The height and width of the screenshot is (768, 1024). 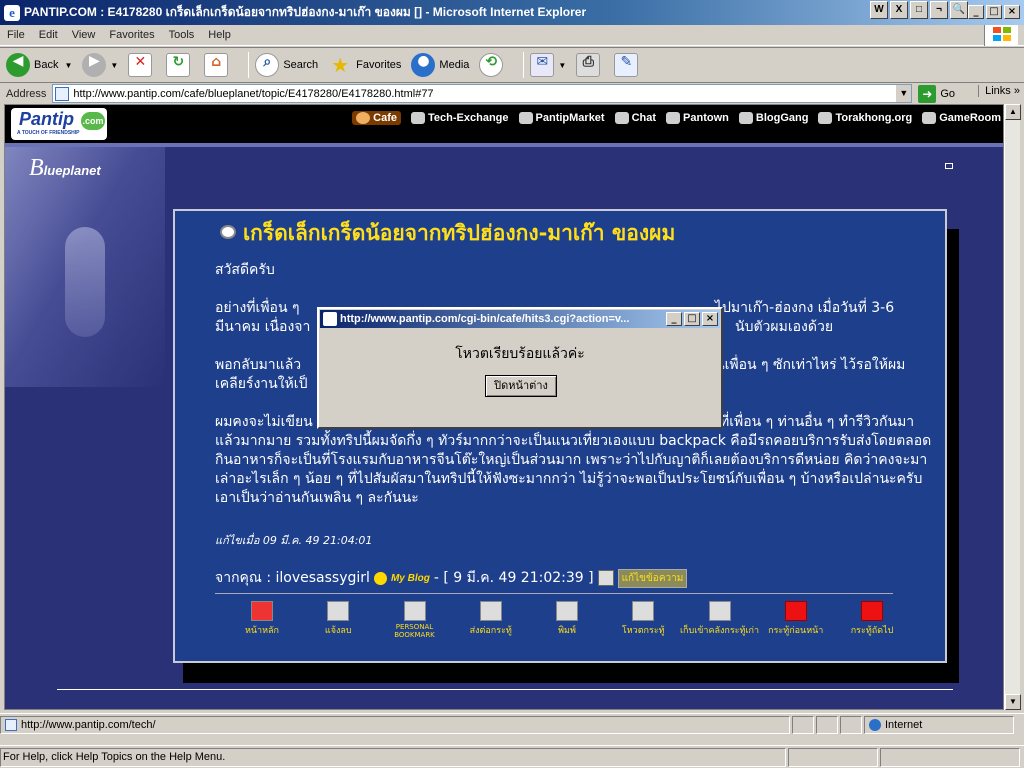 What do you see at coordinates (652, 578) in the screenshot?
I see `edit-message-button: แก้ไขข้อความ` at bounding box center [652, 578].